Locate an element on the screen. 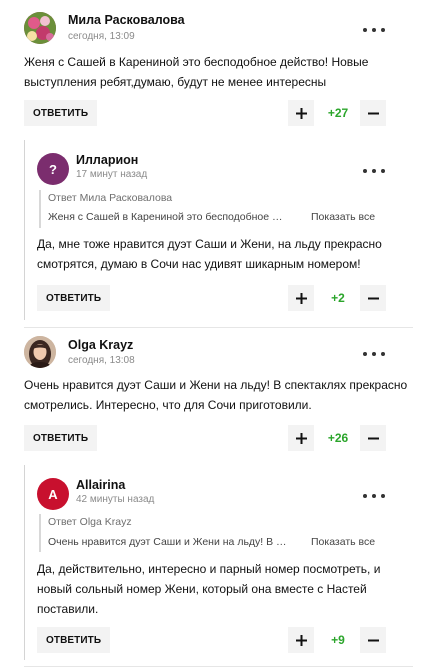  vote-count: +9 is located at coordinates (338, 640).